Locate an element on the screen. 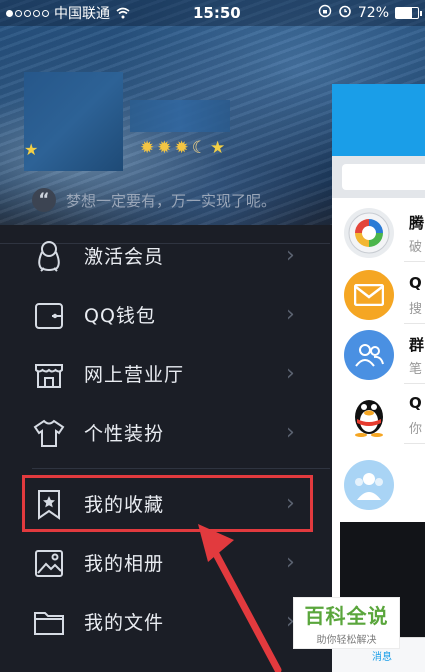  carrier-name: 中国联通 is located at coordinates (82, 14).